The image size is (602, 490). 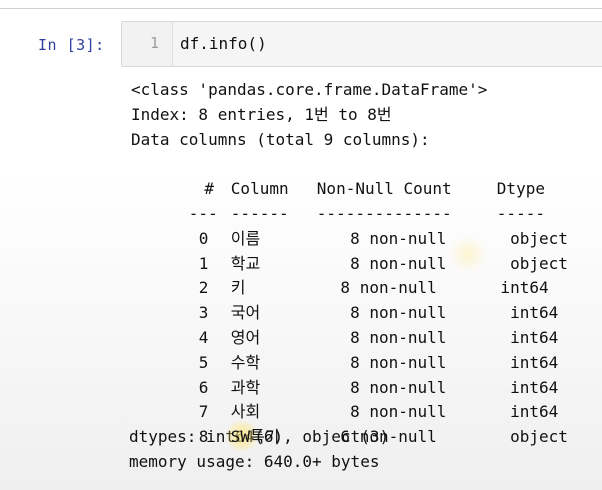 I want to click on header-column: Column, so click(x=259, y=189).